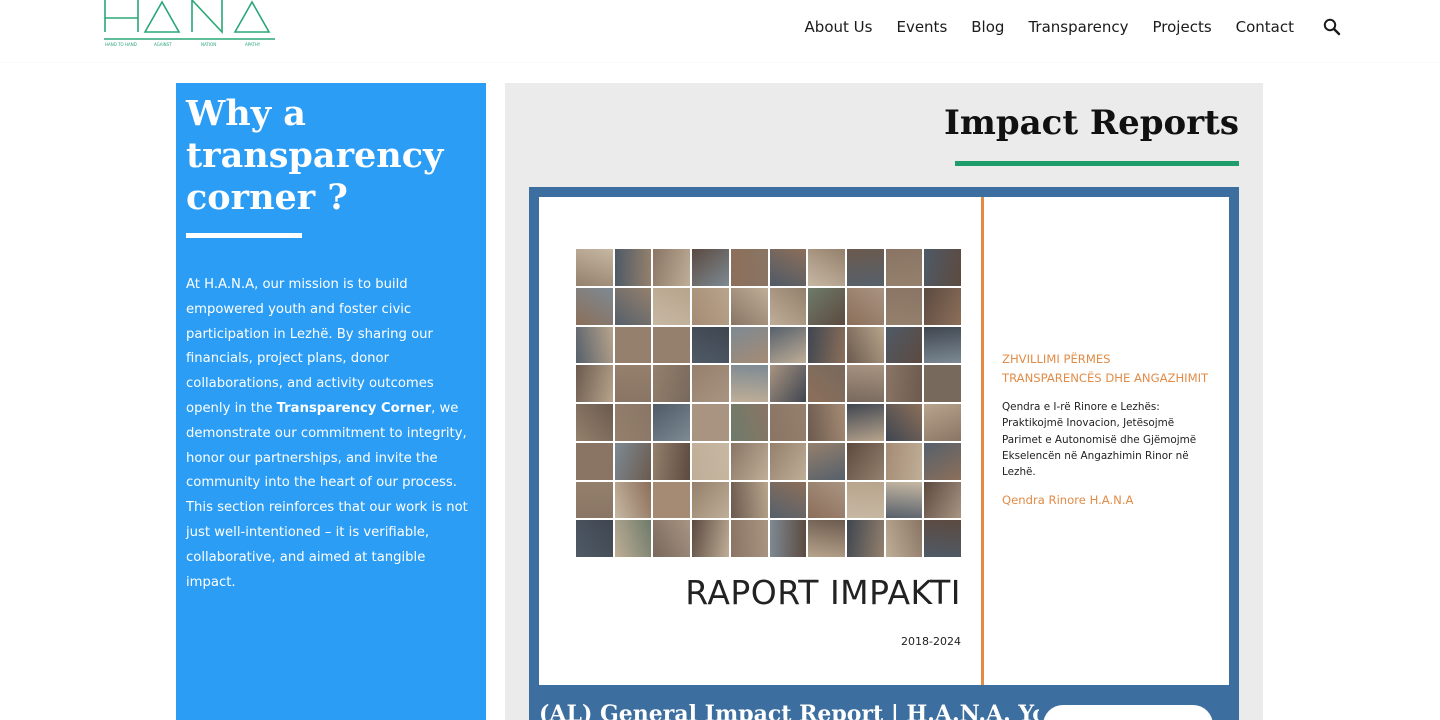 This screenshot has width=1440, height=720. Describe the element at coordinates (1078, 27) in the screenshot. I see `nav-transparency: Transparency` at that location.